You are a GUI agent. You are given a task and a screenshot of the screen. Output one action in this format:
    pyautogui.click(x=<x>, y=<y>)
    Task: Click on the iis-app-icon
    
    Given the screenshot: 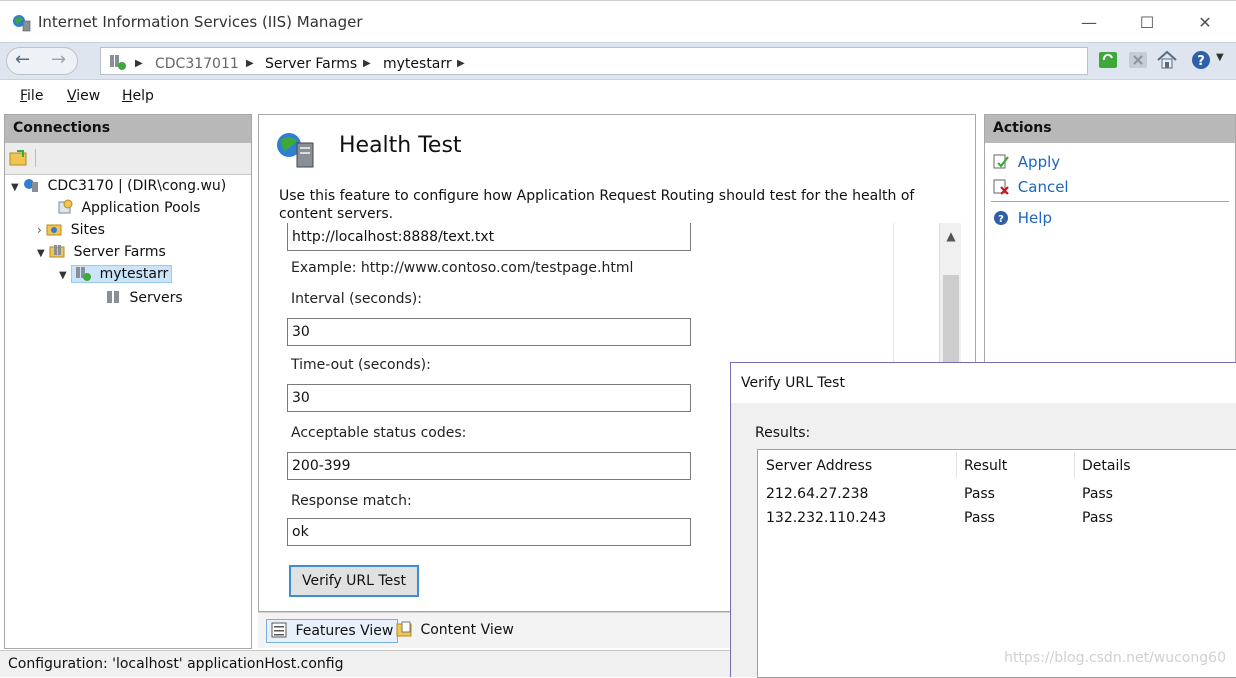 What is the action you would take?
    pyautogui.click(x=22, y=23)
    